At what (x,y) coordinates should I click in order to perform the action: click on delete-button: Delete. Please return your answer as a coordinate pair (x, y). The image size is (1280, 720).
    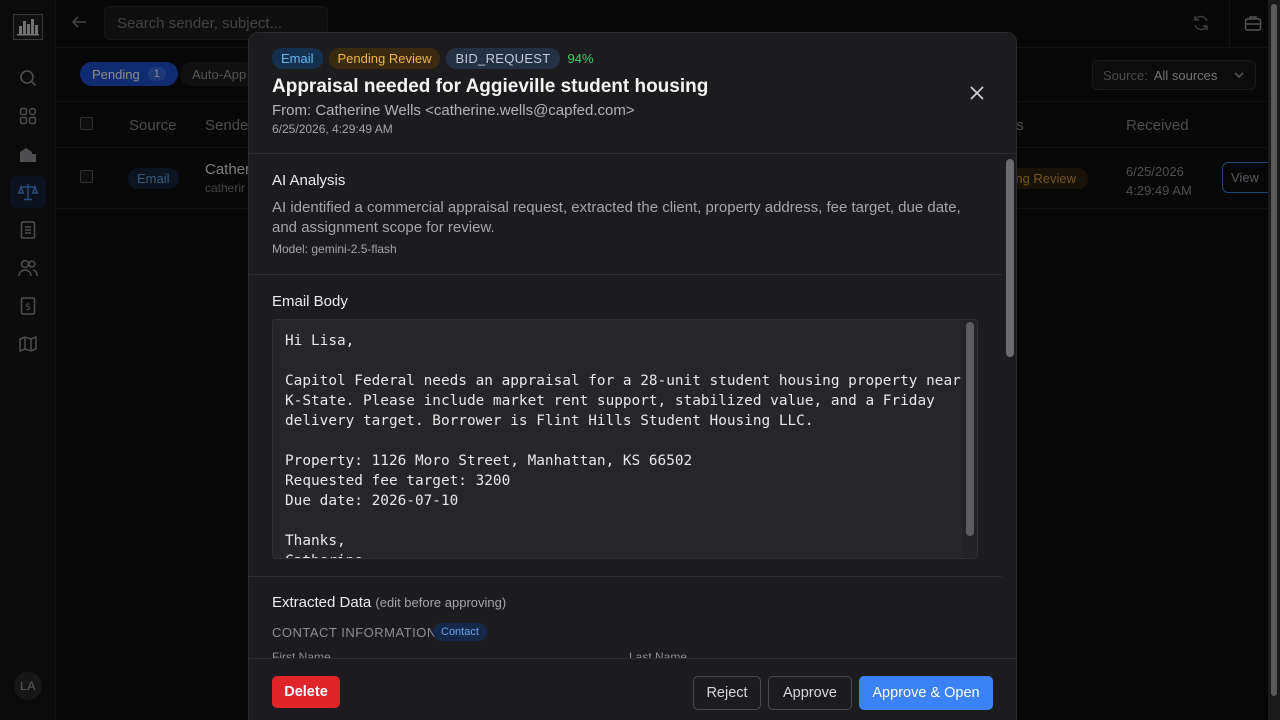
    Looking at the image, I should click on (306, 692).